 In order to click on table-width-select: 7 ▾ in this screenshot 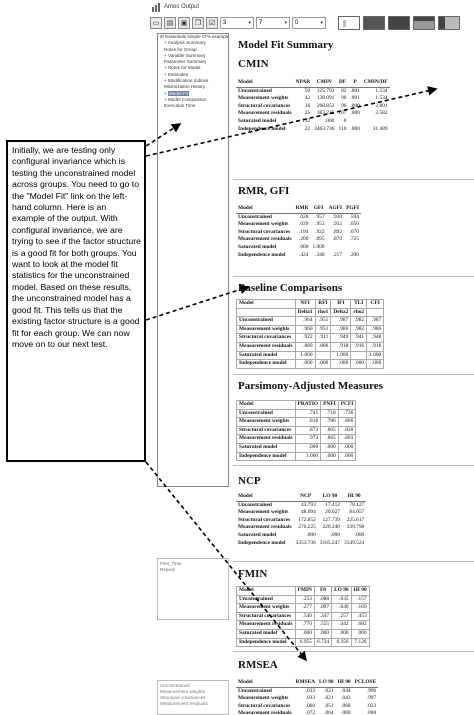, I will do `click(273, 23)`.